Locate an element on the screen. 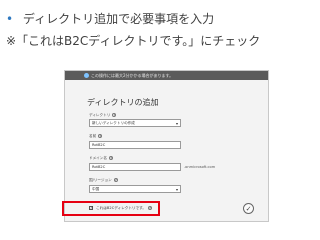 The image size is (320, 240). checkbox-highlight-box is located at coordinates (111, 208).